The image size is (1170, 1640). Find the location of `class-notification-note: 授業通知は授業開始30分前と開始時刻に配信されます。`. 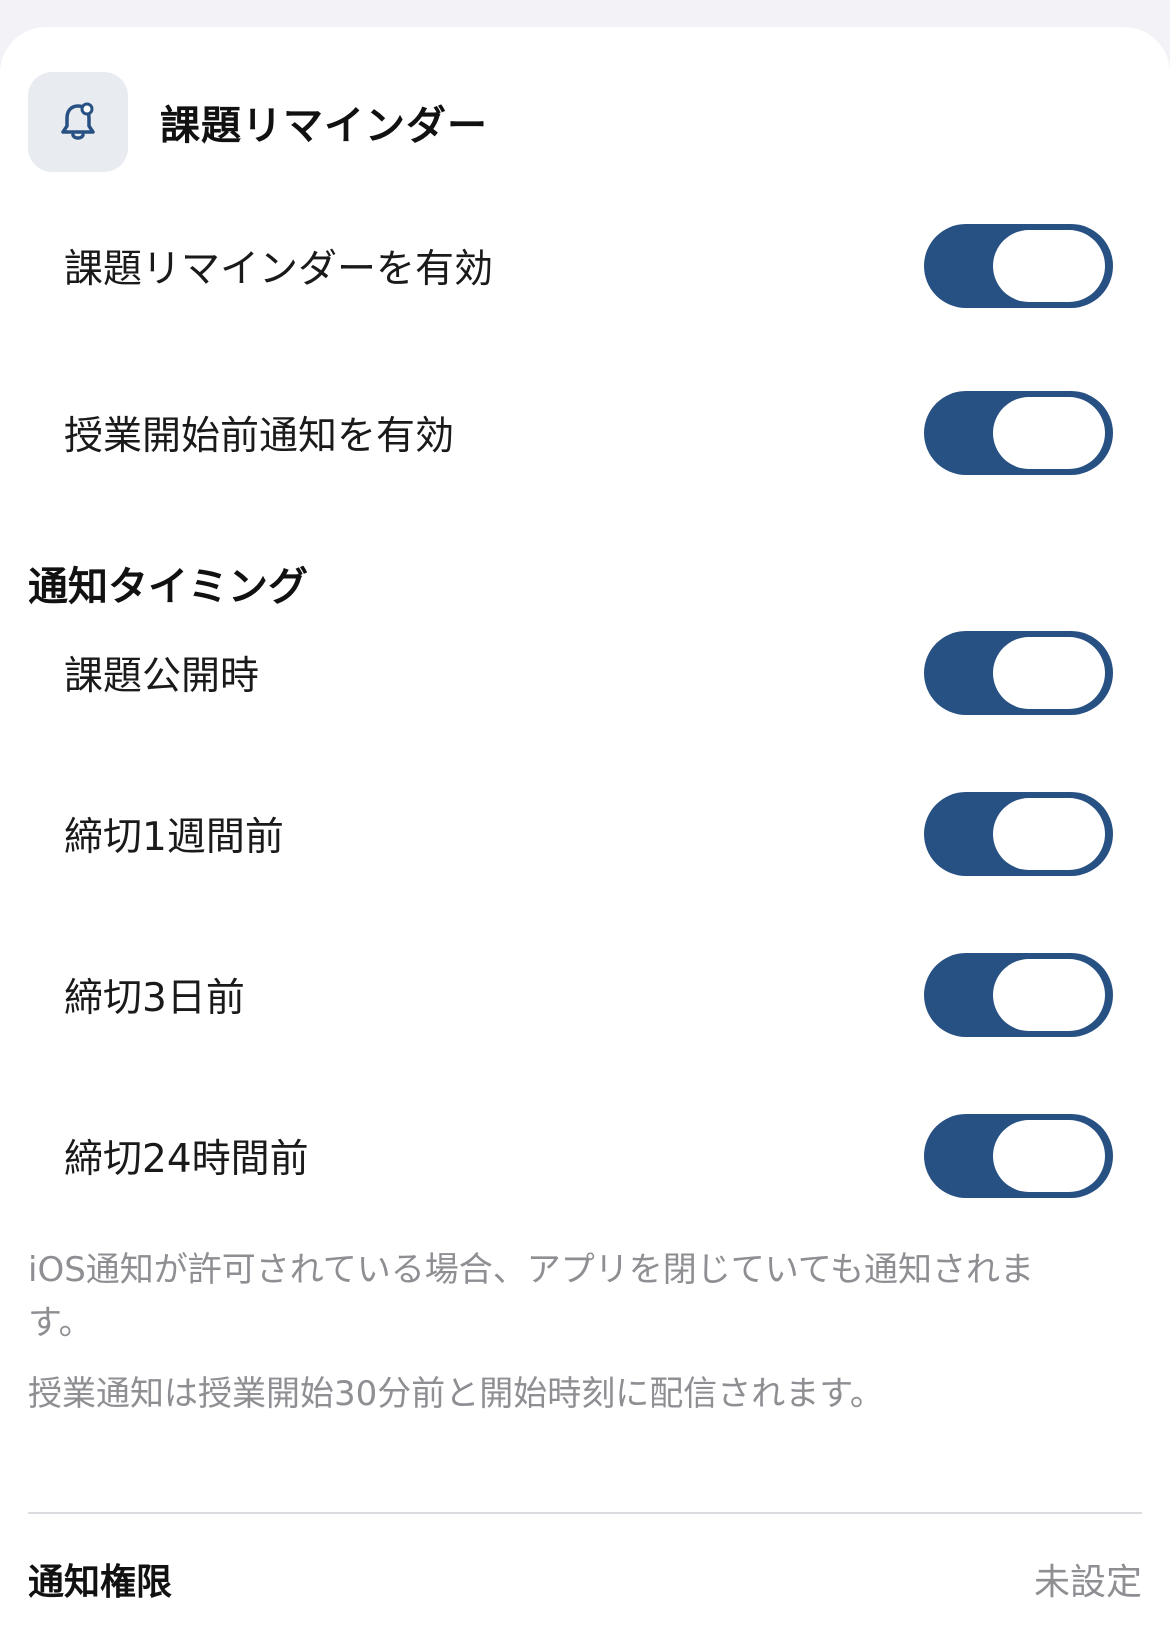

class-notification-note: 授業通知は授業開始30分前と開始時刻に配信されます。 is located at coordinates (456, 1394).